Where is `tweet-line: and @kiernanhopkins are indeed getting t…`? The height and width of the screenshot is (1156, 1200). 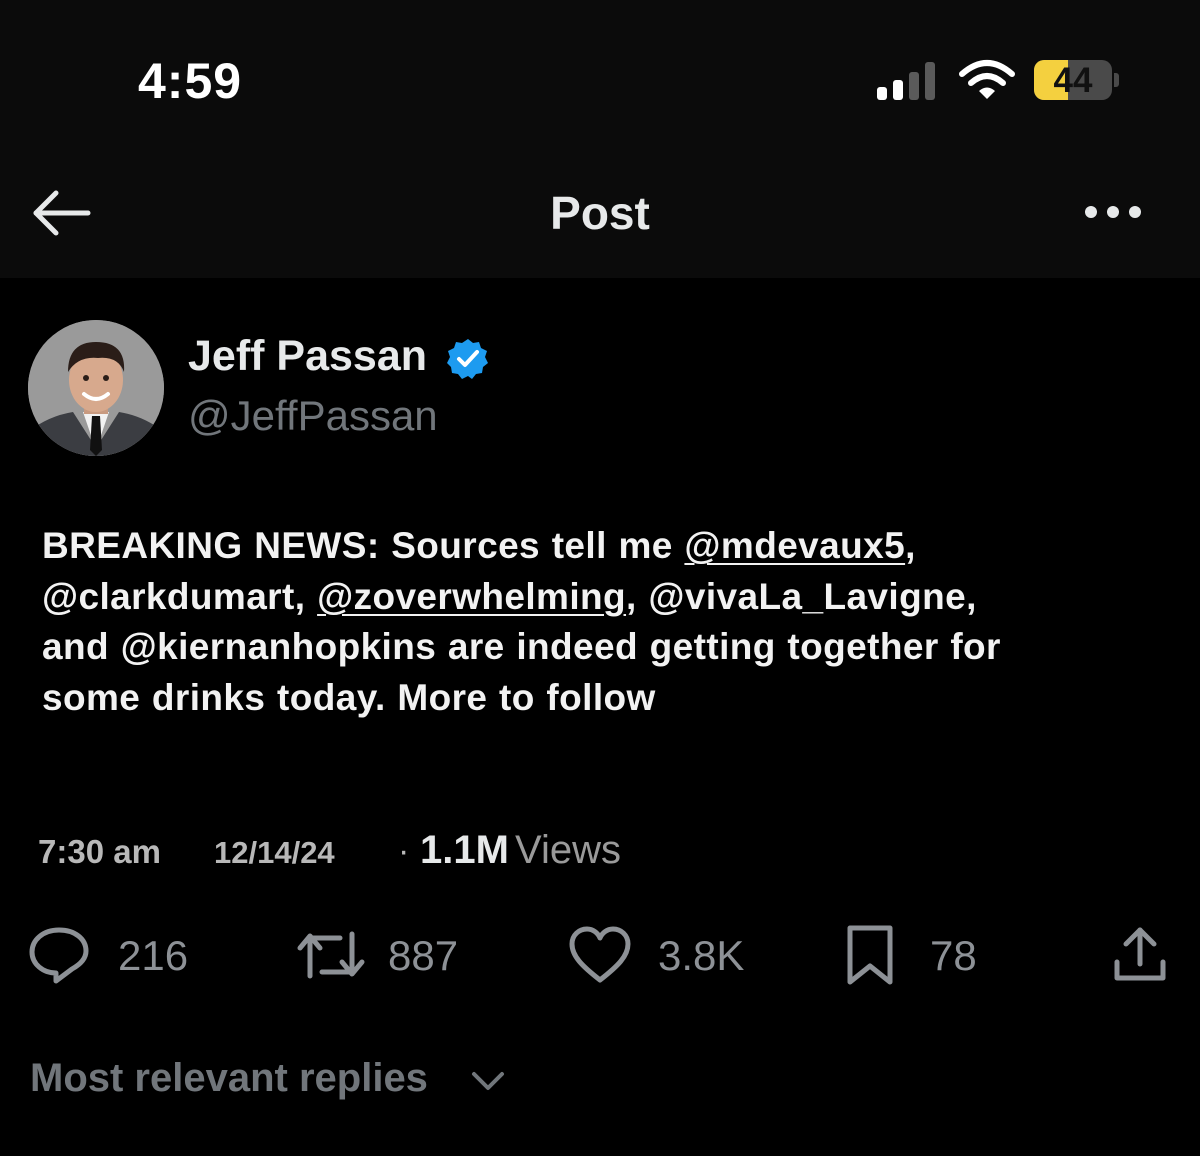
tweet-line: and @kiernanhopkins are indeed getting t… is located at coordinates (602, 647).